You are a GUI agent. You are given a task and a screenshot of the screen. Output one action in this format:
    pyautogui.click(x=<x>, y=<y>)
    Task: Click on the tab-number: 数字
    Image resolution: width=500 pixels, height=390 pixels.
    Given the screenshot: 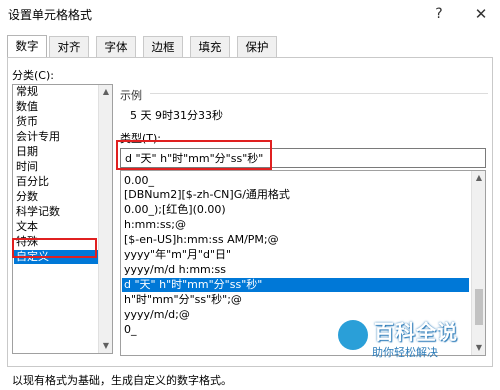 What is the action you would take?
    pyautogui.click(x=27, y=47)
    